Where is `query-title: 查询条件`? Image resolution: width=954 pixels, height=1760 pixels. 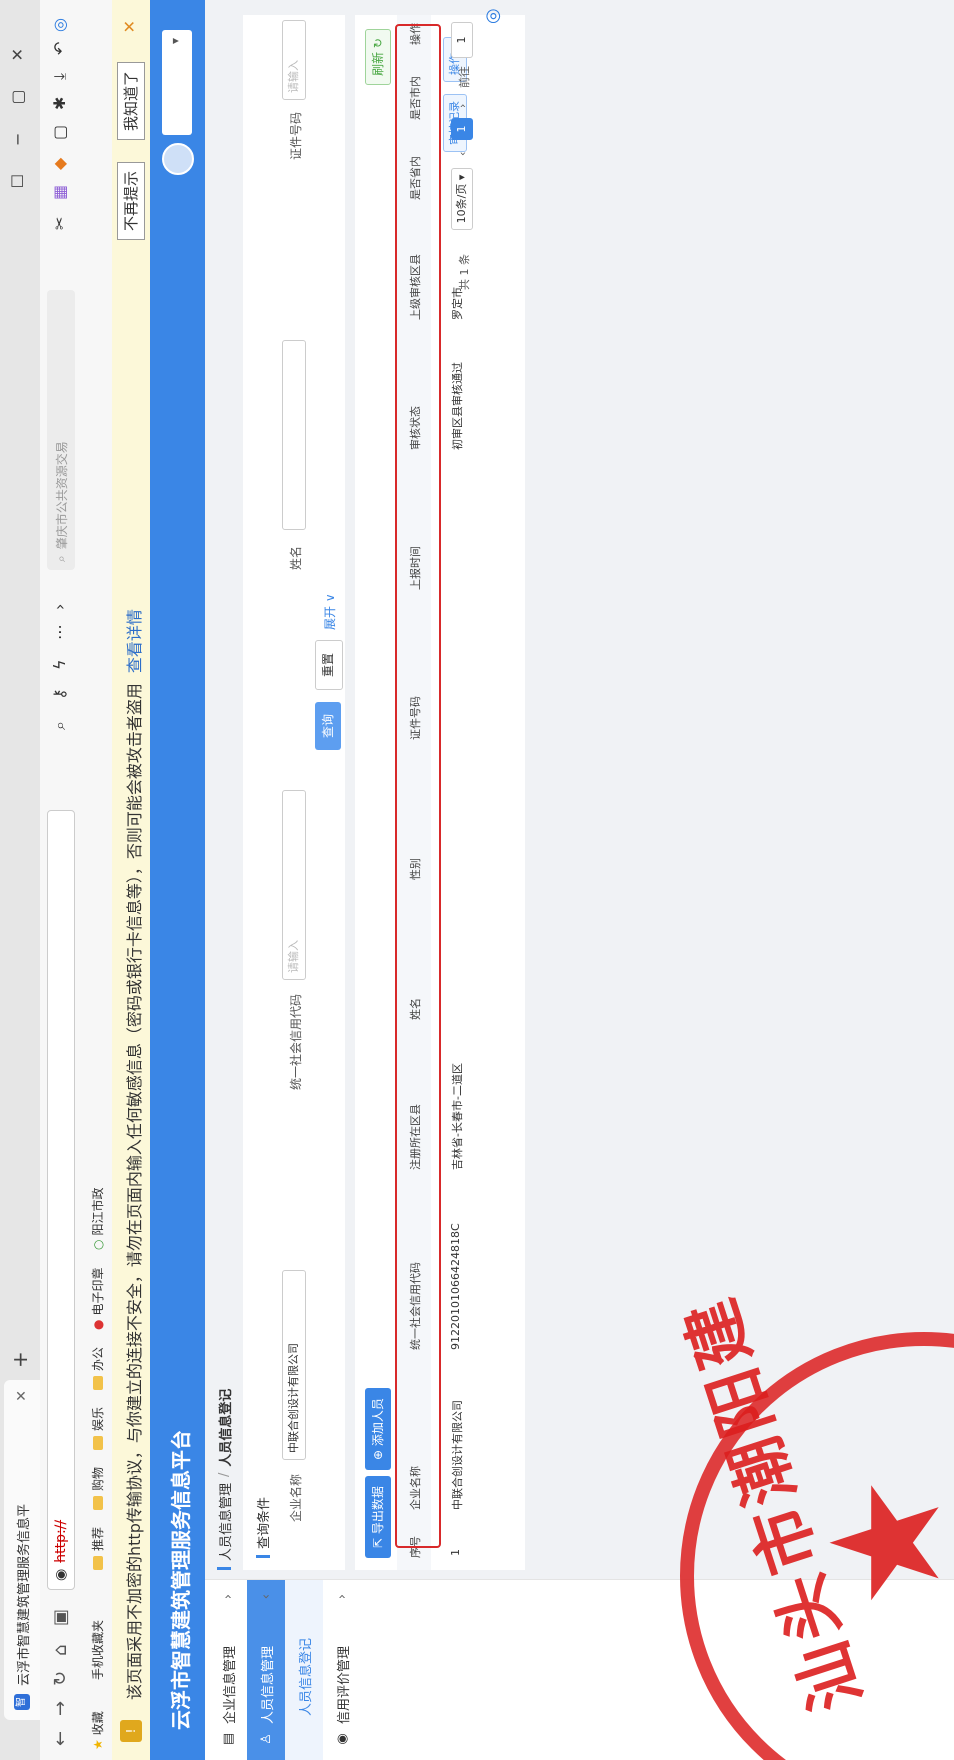
query-title: 查询条件 is located at coordinates (262, 1527).